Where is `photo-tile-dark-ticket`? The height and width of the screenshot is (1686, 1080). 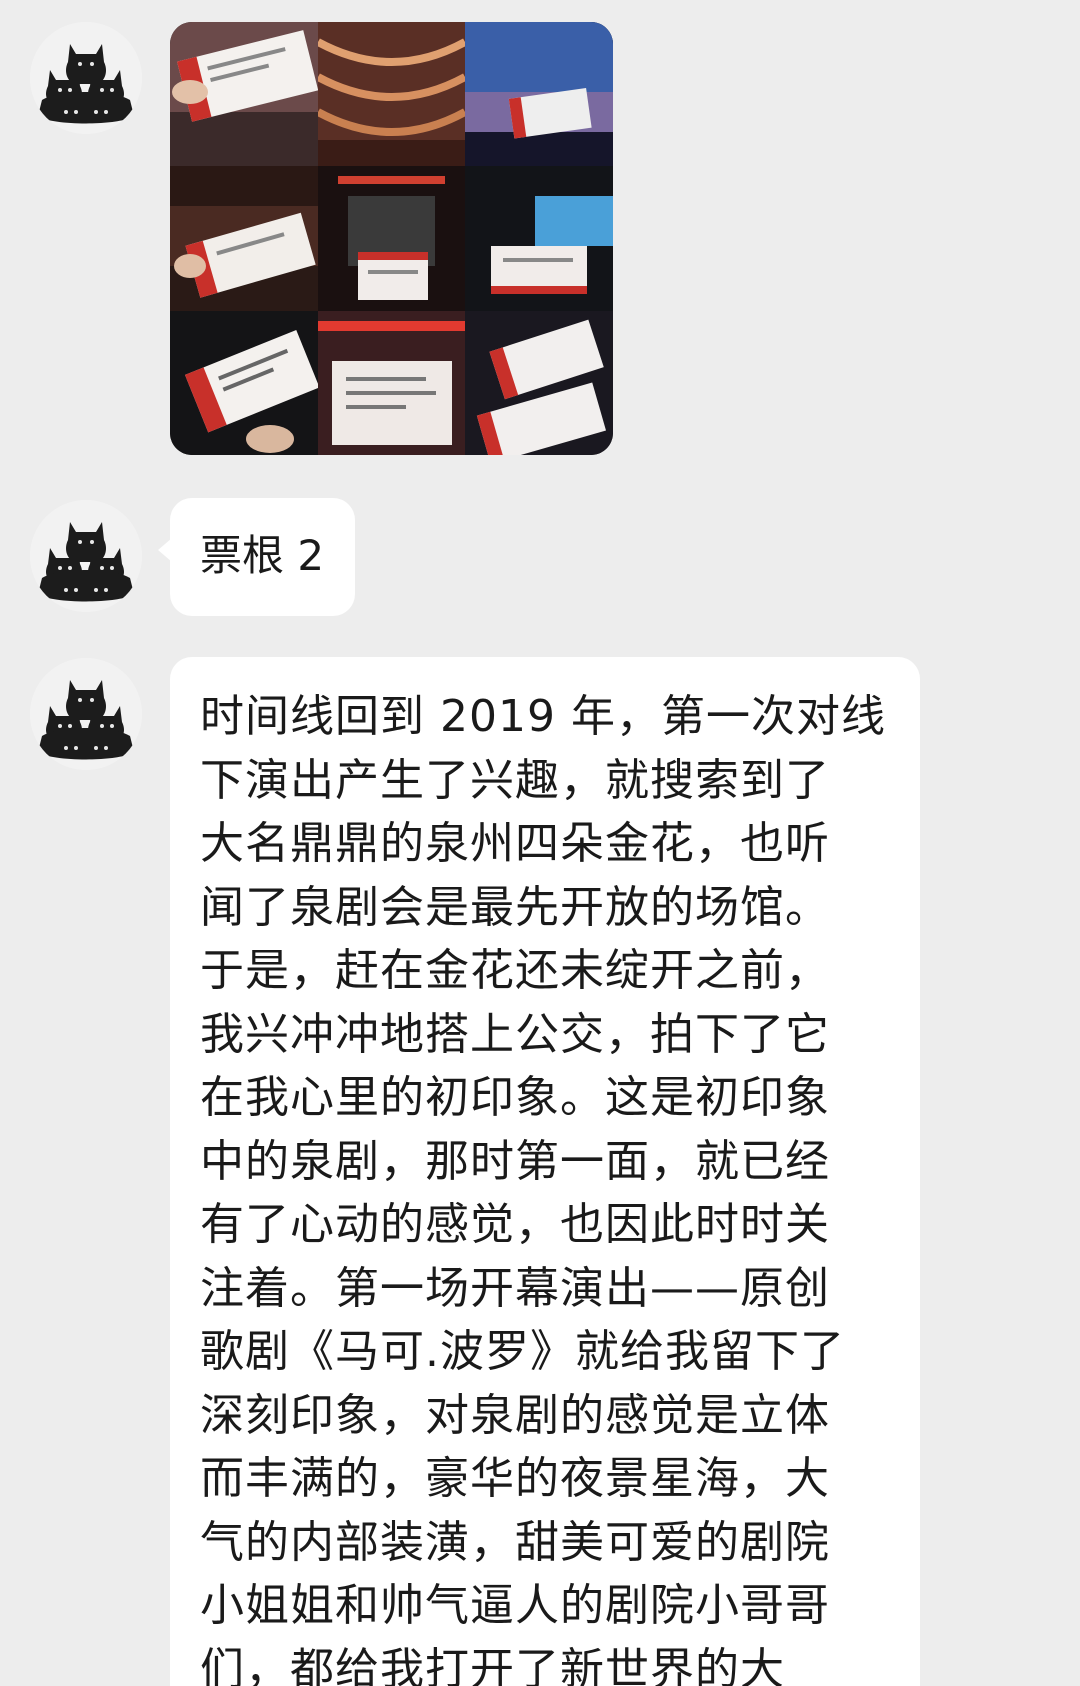 photo-tile-dark-ticket is located at coordinates (244, 383).